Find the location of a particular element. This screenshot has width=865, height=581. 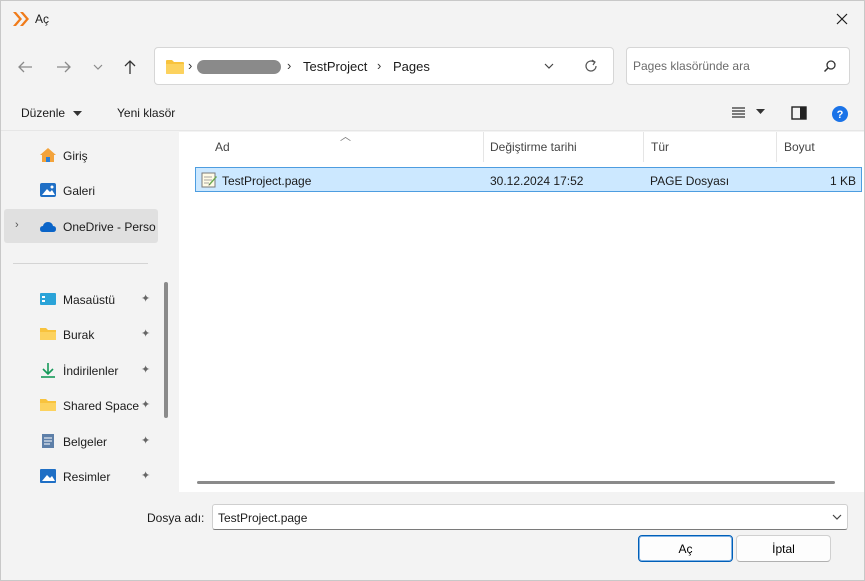

close-icon is located at coordinates (842, 19).